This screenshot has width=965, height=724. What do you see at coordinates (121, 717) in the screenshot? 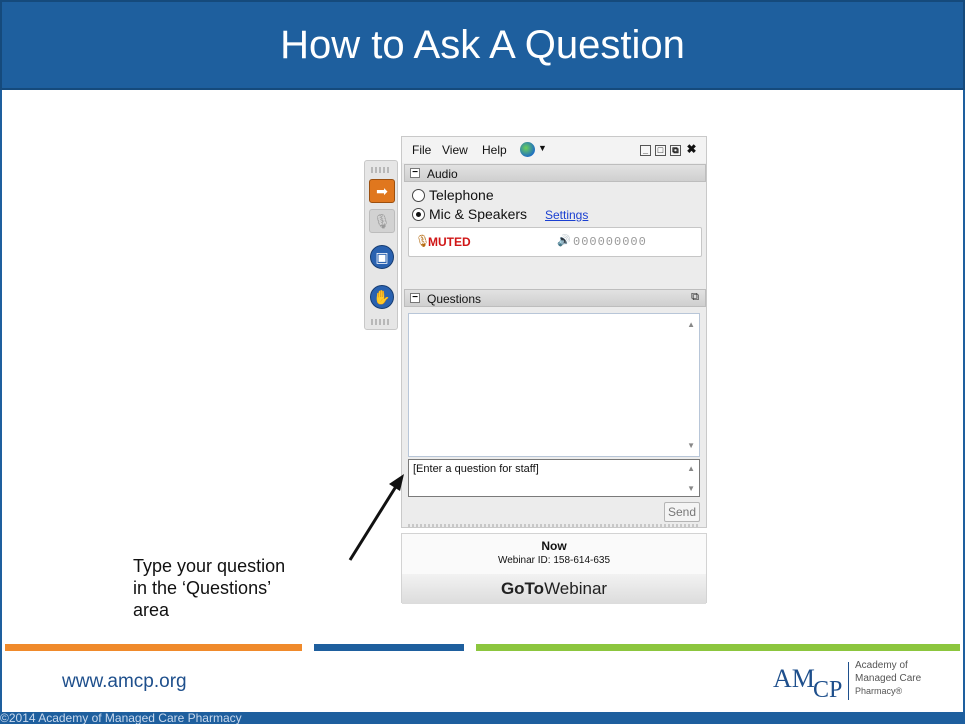
I see `copyright-text: ©2014 Academy of Managed Care Pharmacy` at bounding box center [121, 717].